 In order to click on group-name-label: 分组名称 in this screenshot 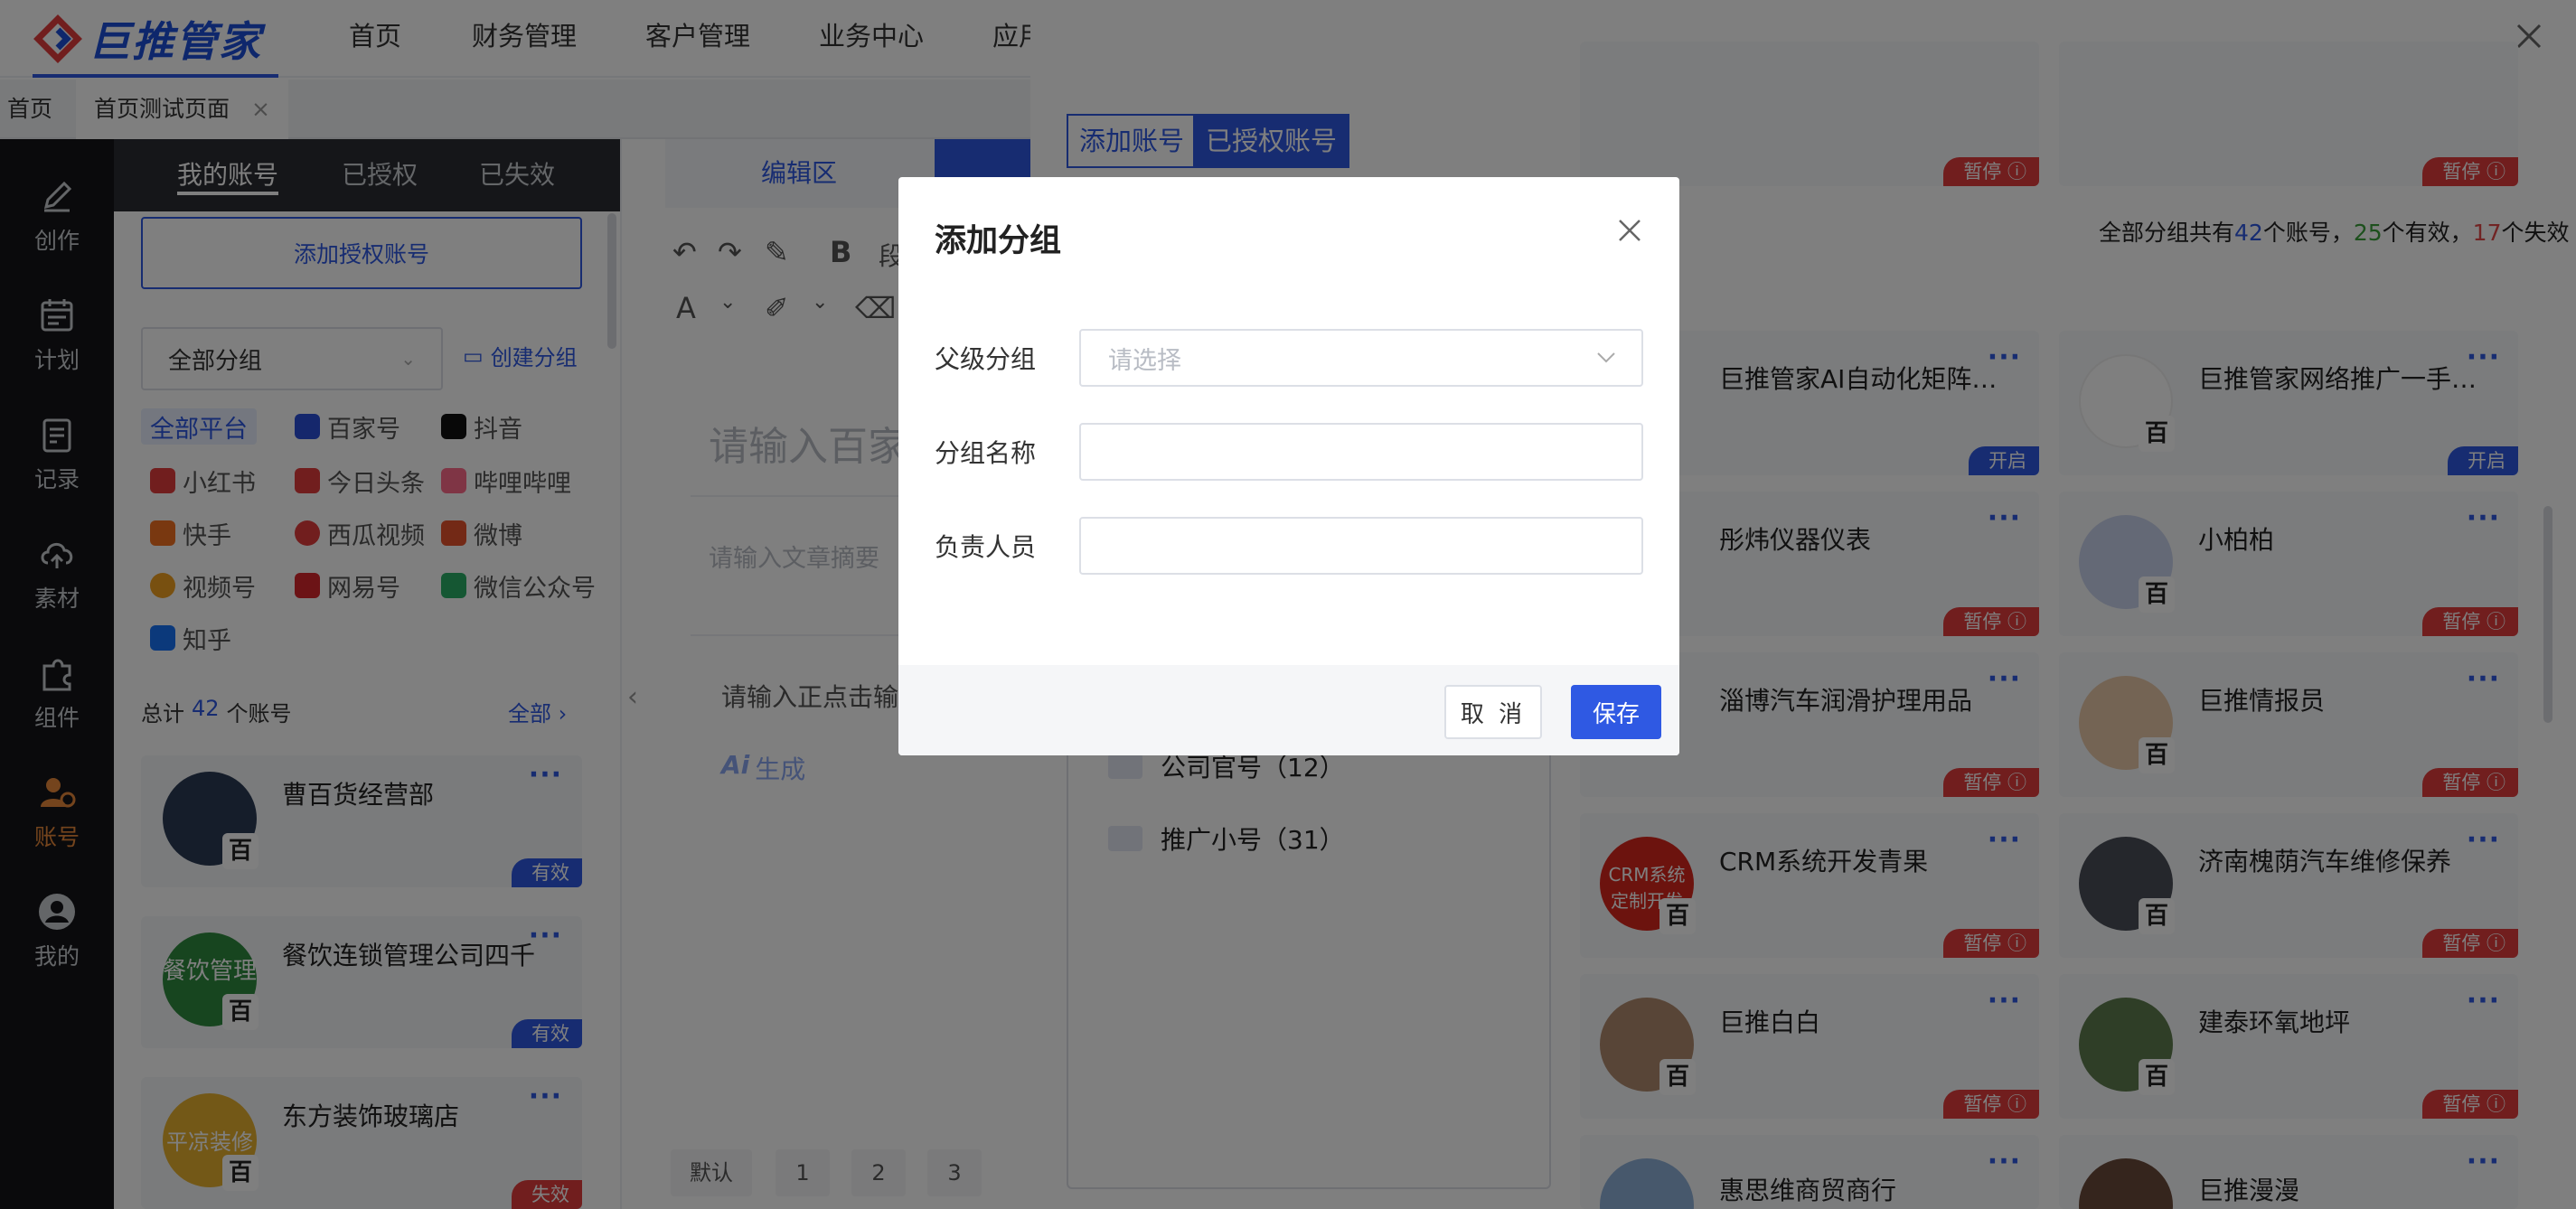, I will do `click(986, 453)`.